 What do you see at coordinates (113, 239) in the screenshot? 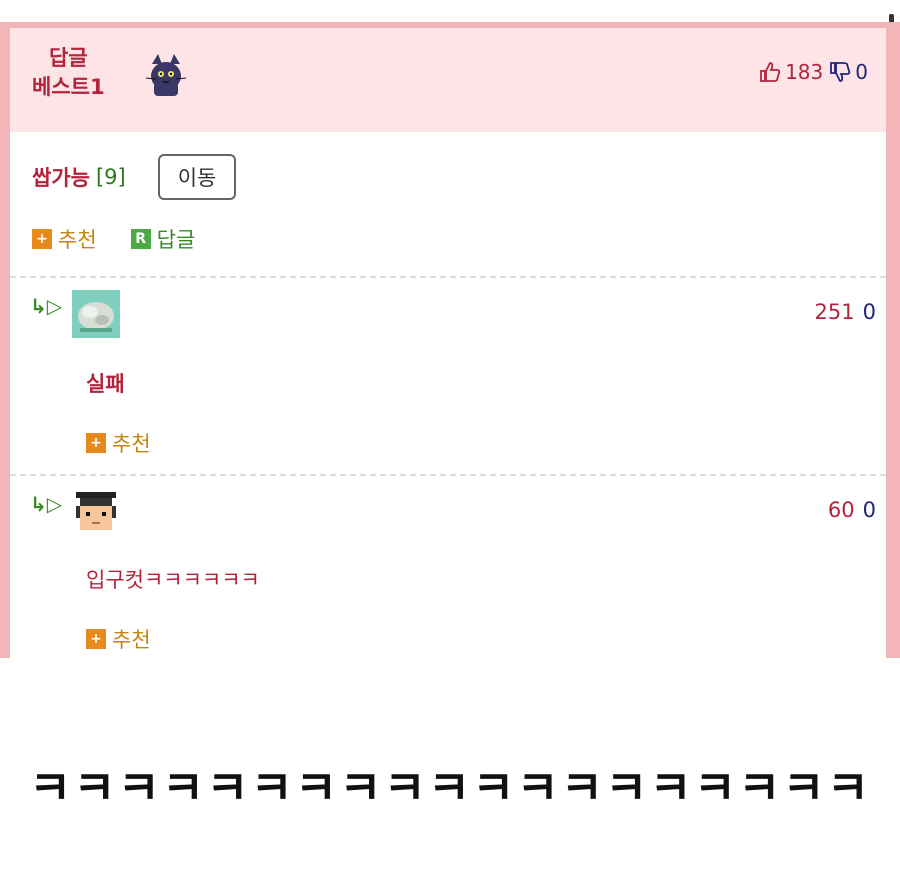
I see `post-actions: + 추천 R 답글` at bounding box center [113, 239].